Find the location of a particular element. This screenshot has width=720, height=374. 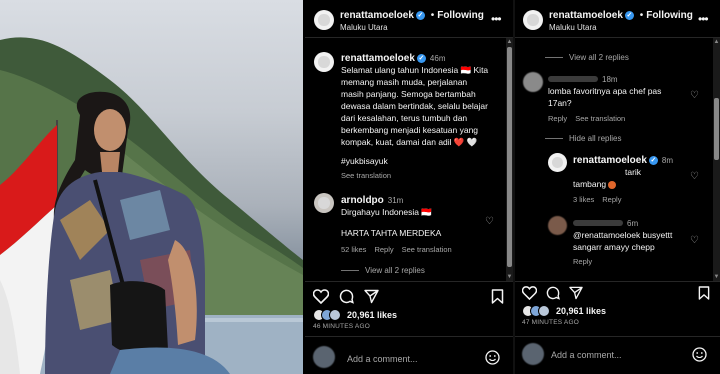

caption-avatar is located at coordinates (324, 62).